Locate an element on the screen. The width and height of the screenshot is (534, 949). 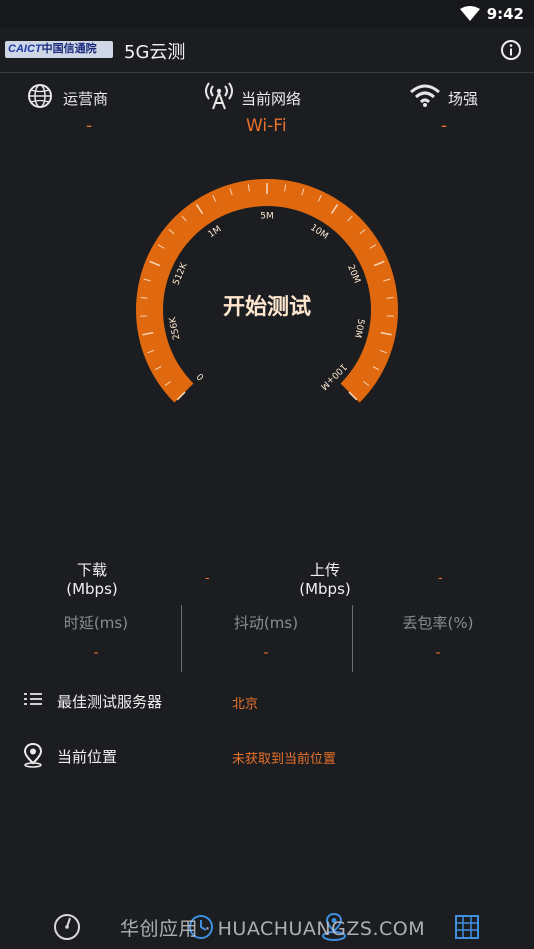
location-label: 当前位置 is located at coordinates (87, 757).